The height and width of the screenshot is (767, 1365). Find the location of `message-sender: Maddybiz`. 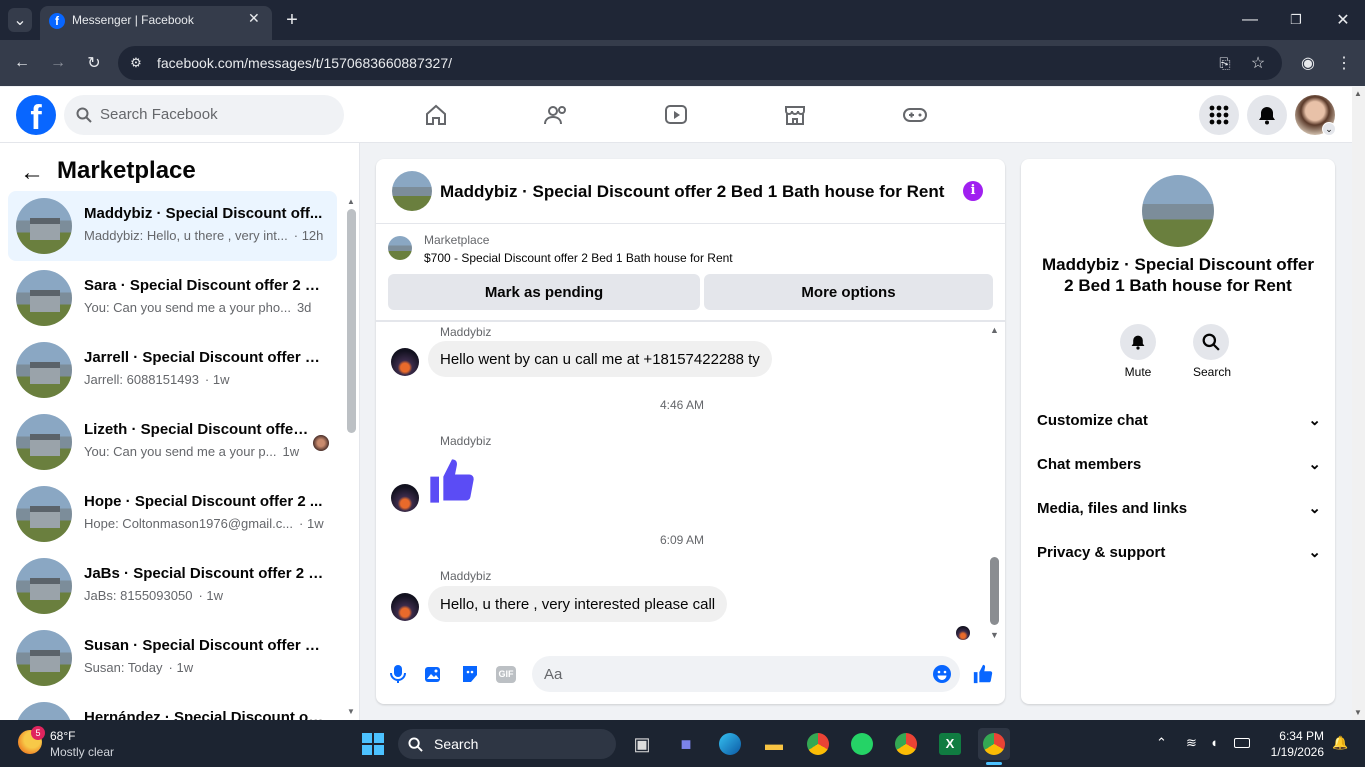

message-sender: Maddybiz is located at coordinates (466, 441).